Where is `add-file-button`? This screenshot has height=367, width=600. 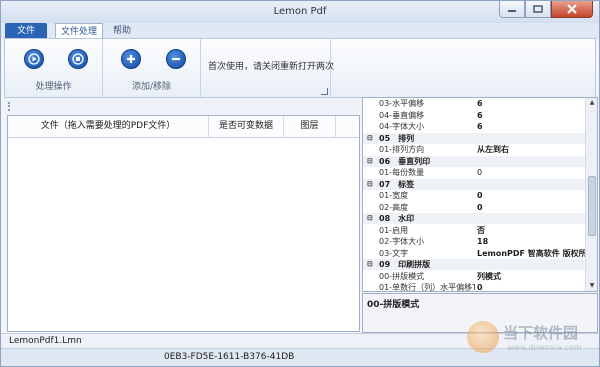
add-file-button is located at coordinates (131, 59).